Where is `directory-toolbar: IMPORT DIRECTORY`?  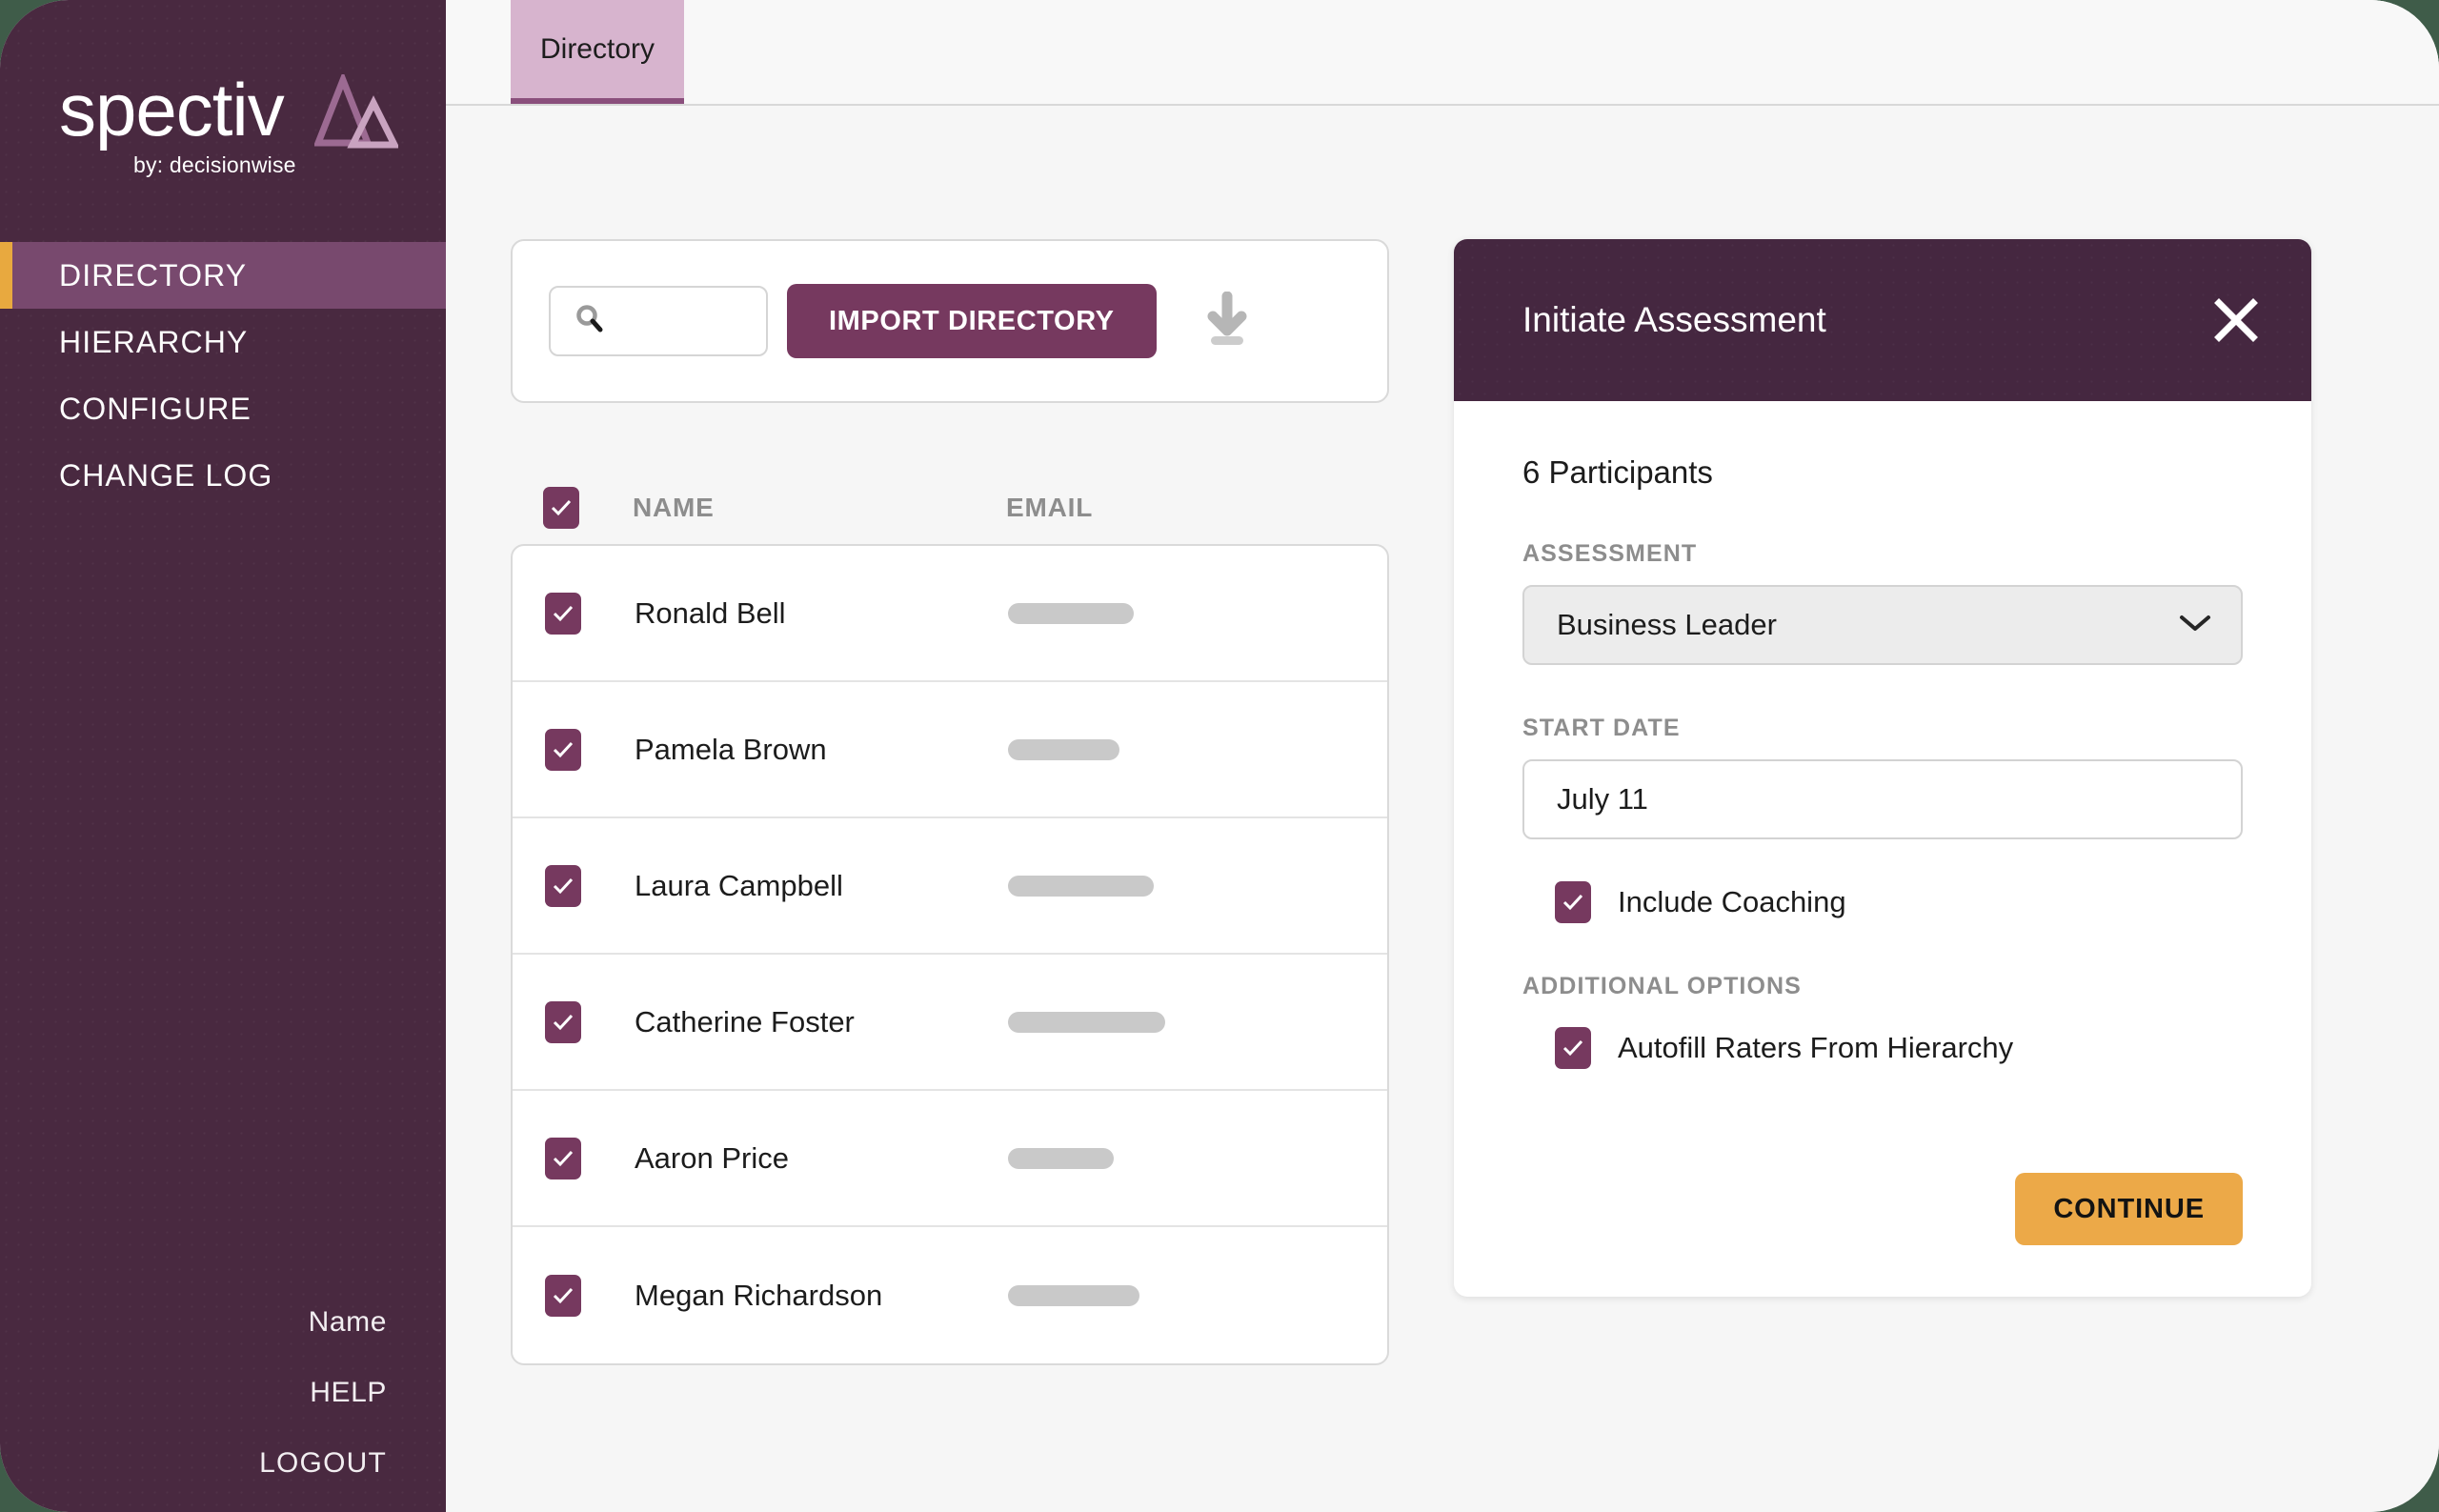
directory-toolbar: IMPORT DIRECTORY is located at coordinates (950, 321).